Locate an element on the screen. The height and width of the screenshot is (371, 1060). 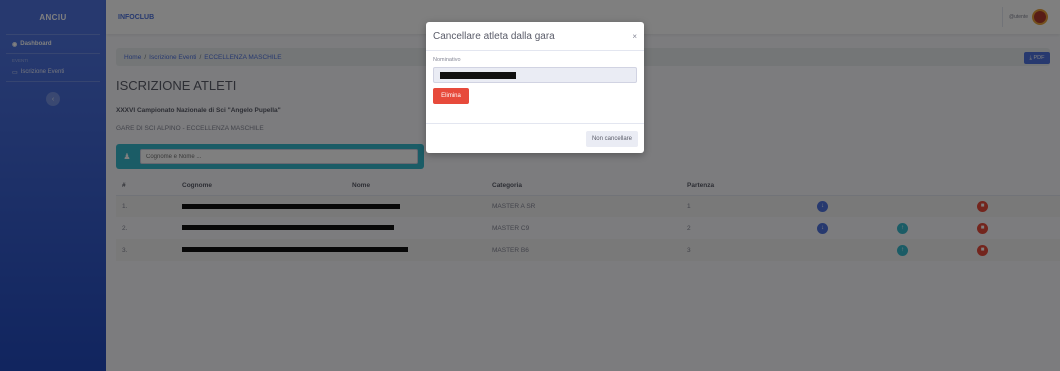
redaction-bar is located at coordinates (478, 75).